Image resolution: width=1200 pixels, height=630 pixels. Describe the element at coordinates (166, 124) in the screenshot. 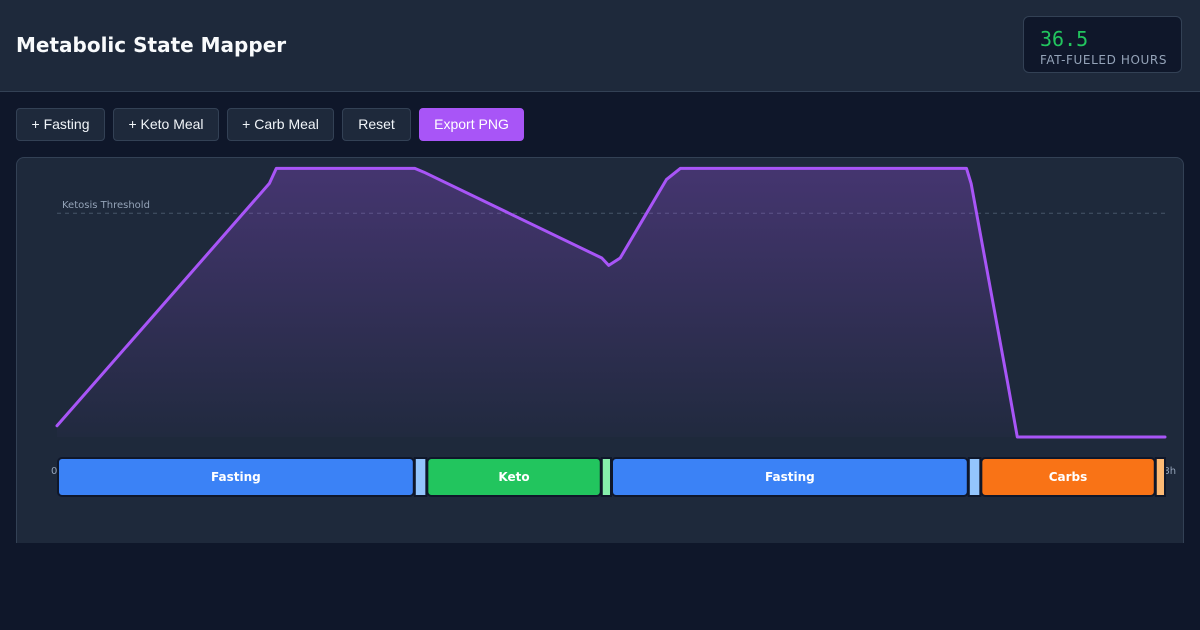

I see `add-keto-meal-button: + Keto Meal` at that location.